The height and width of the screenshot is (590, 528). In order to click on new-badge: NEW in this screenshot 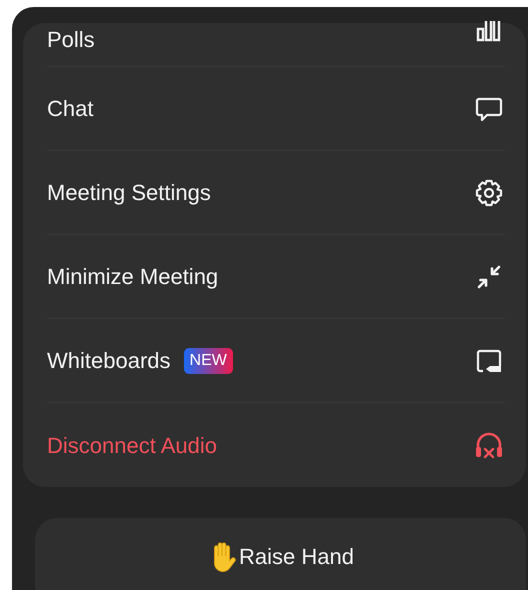, I will do `click(208, 361)`.